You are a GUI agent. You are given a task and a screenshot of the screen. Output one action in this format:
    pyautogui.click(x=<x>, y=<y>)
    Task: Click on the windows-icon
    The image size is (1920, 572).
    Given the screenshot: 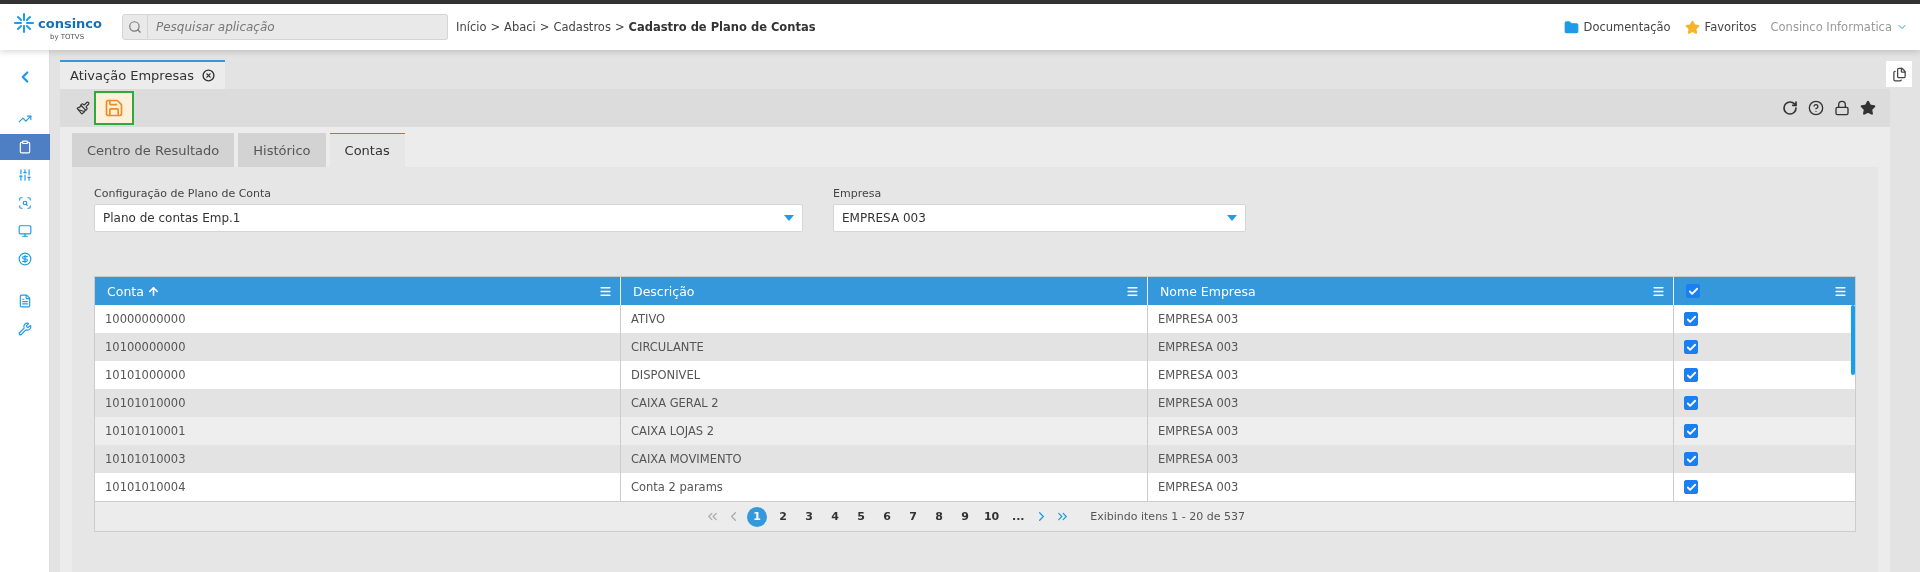 What is the action you would take?
    pyautogui.click(x=1899, y=74)
    